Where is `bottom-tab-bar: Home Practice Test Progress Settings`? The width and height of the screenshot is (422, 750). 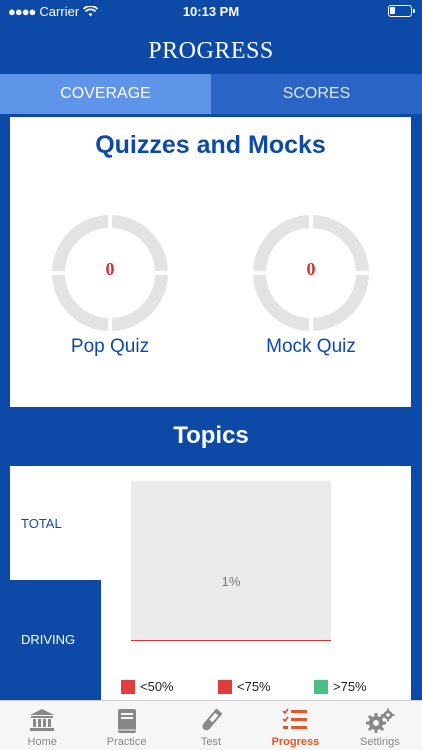 bottom-tab-bar: Home Practice Test Progress Settings is located at coordinates (211, 725).